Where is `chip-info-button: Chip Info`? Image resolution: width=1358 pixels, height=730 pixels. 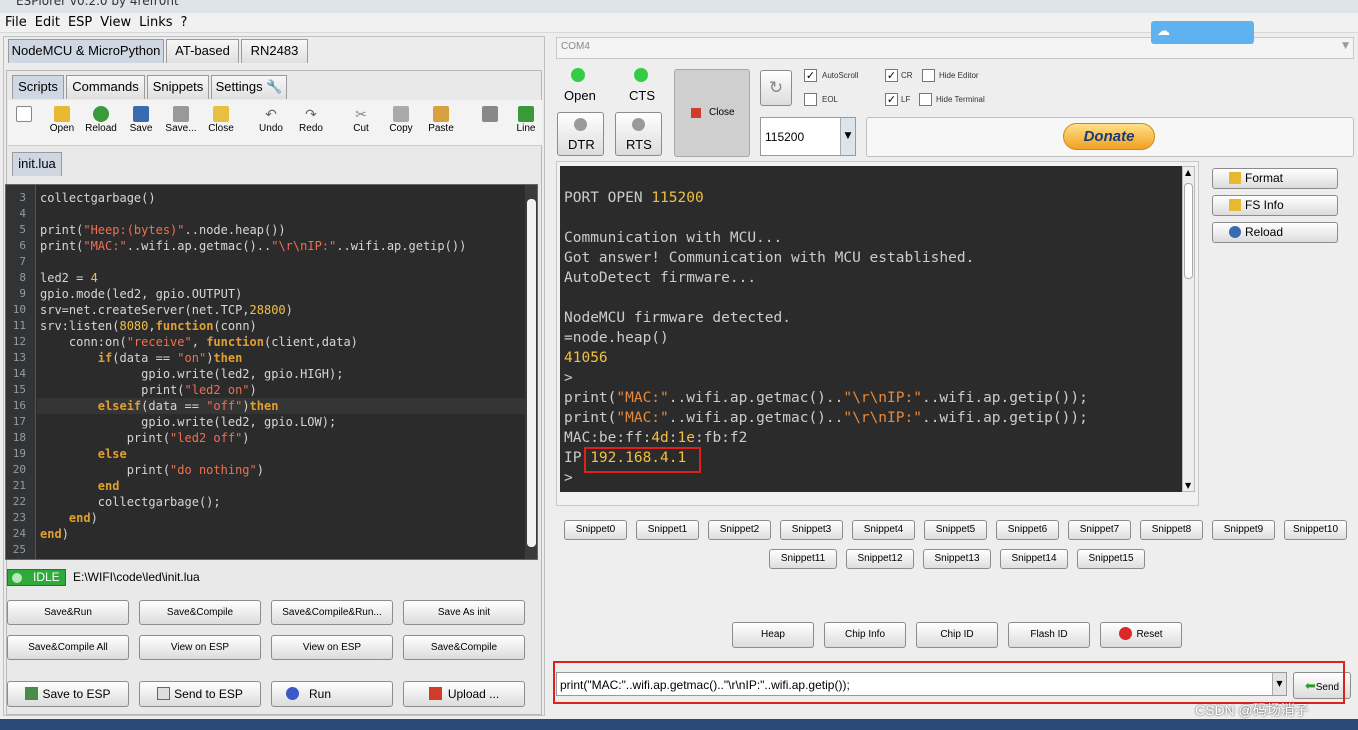
chip-info-button: Chip Info is located at coordinates (865, 635).